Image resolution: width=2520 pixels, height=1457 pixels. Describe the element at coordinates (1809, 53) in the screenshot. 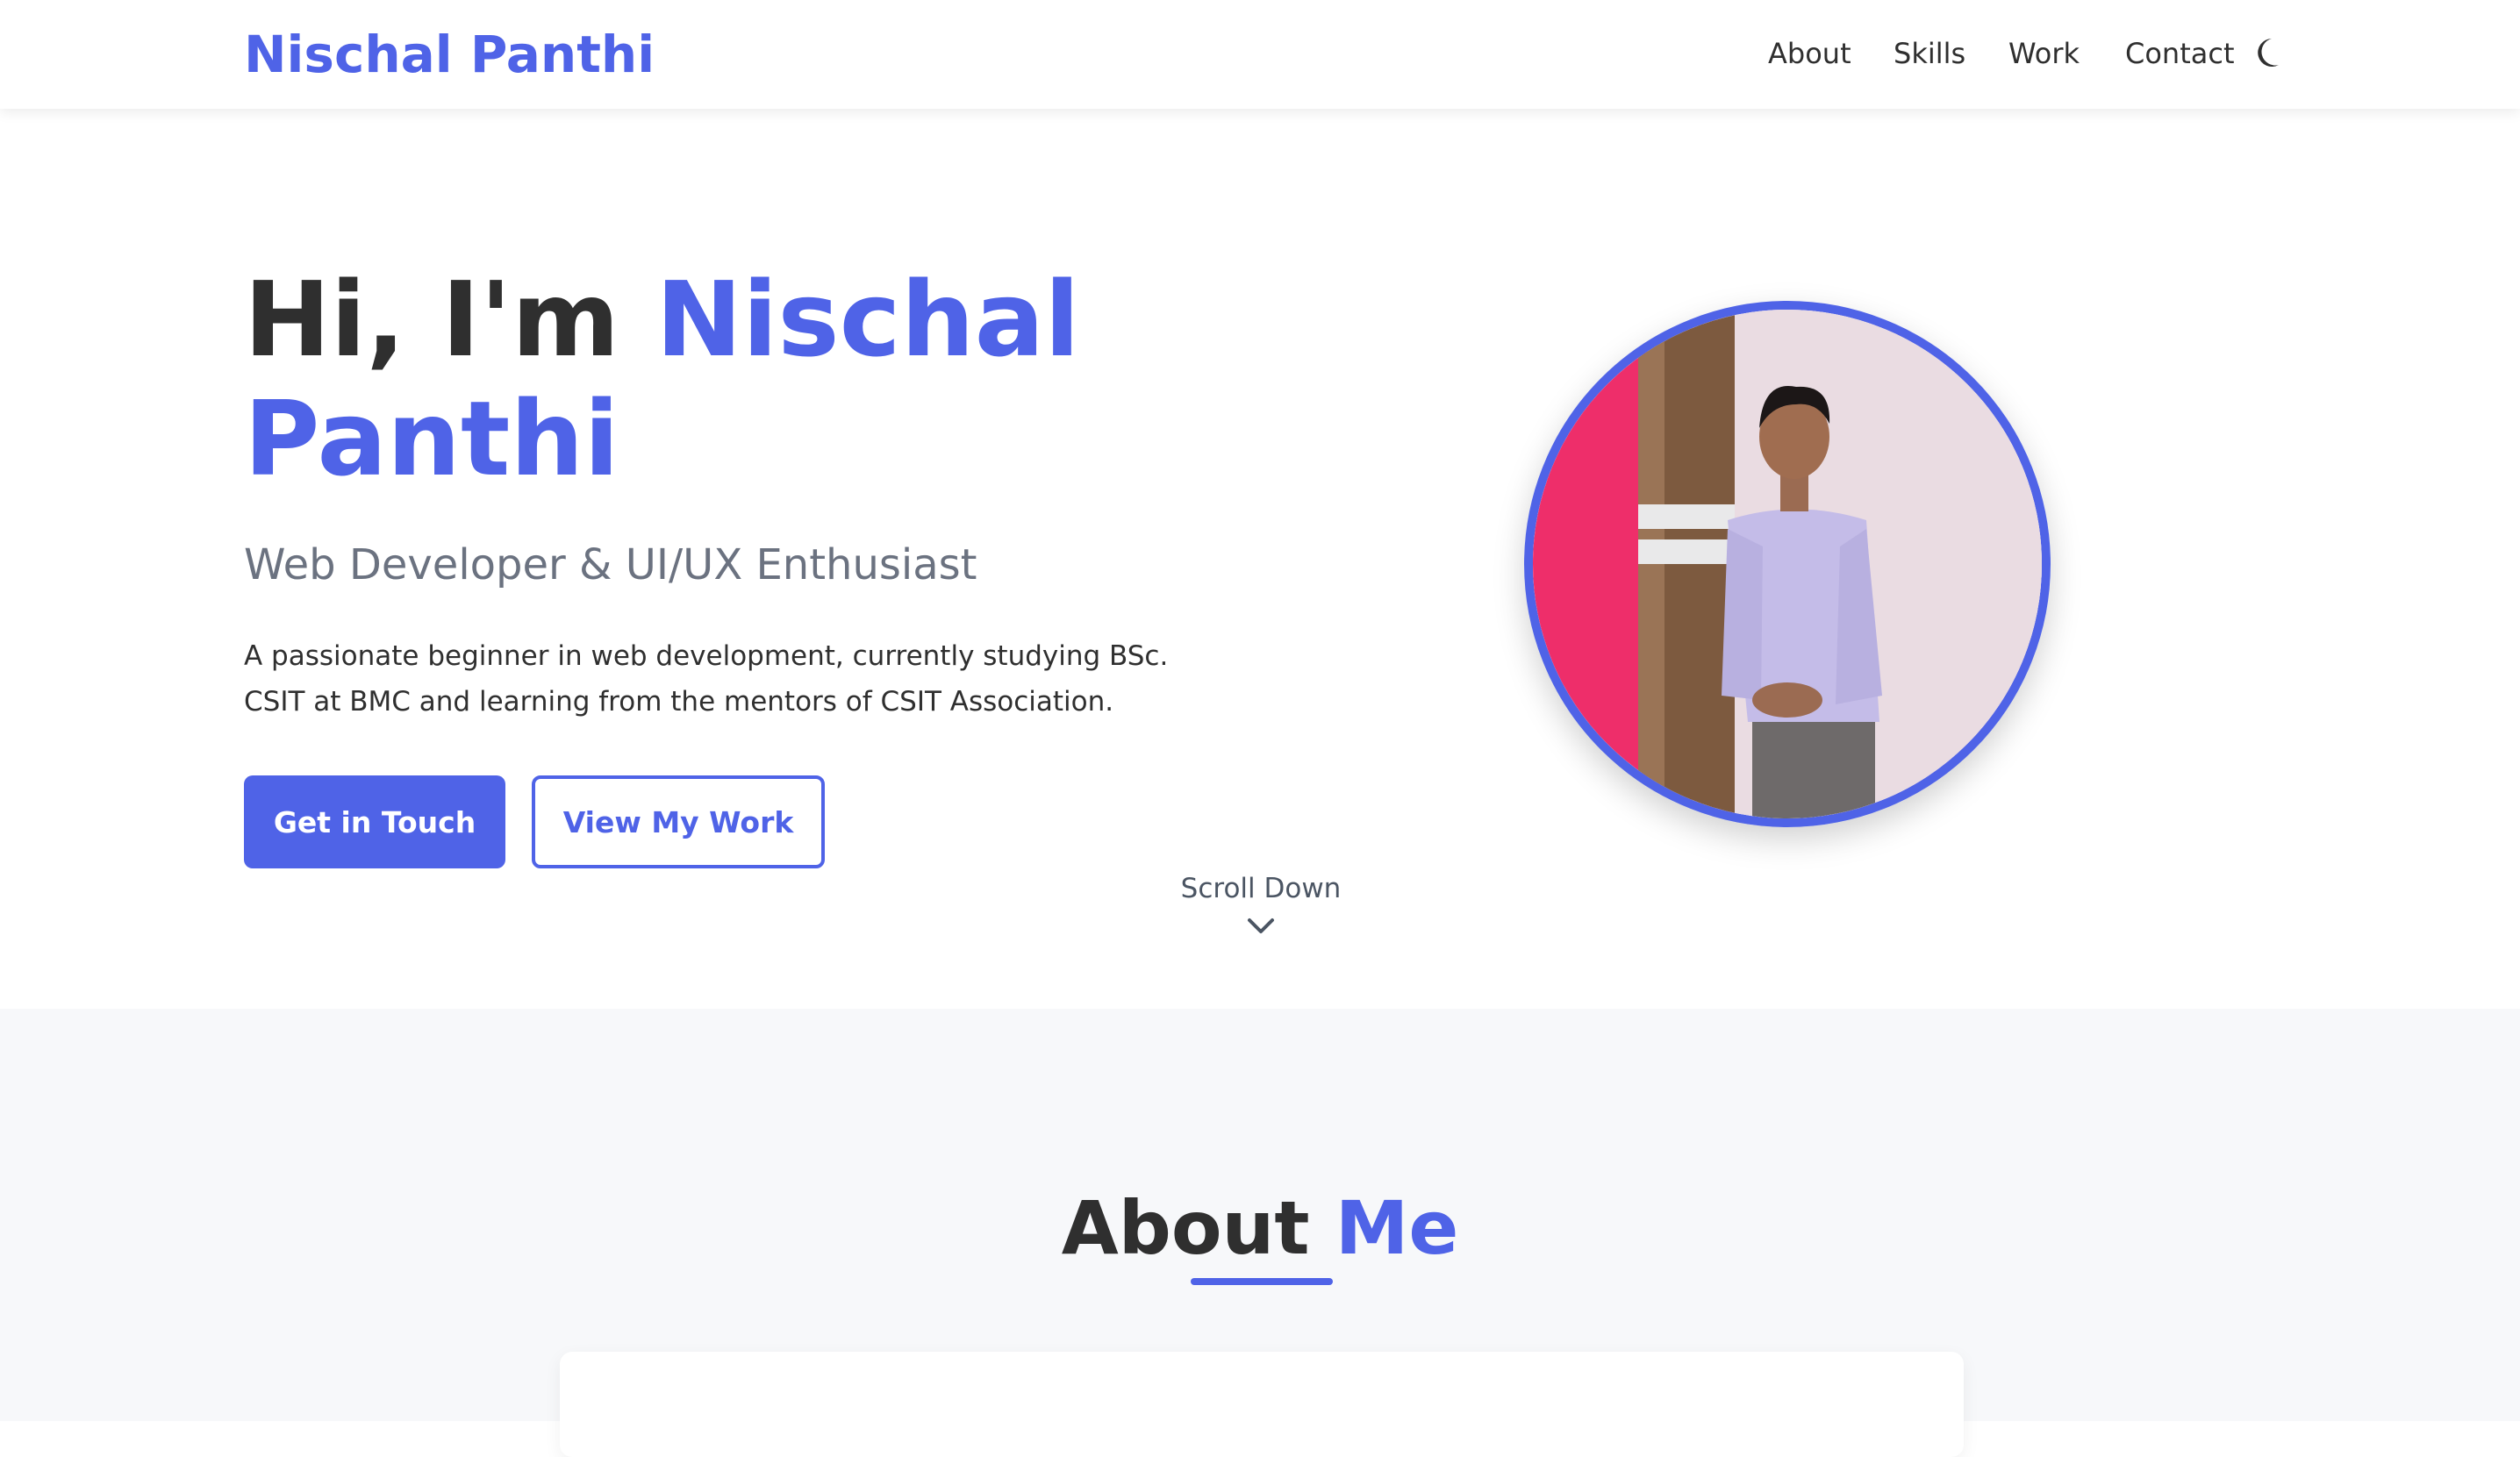

I see `nav-link-about: About` at that location.